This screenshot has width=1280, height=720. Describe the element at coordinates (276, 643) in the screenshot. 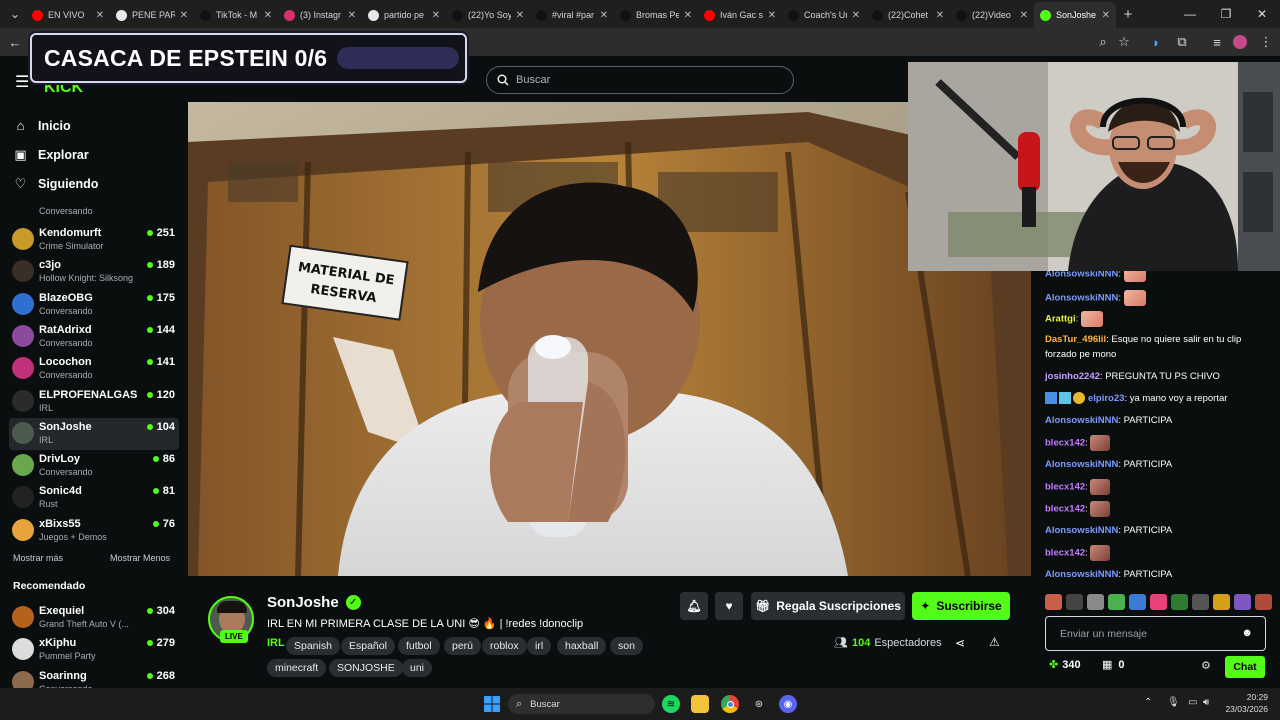

I see `stream-category: IRL` at that location.